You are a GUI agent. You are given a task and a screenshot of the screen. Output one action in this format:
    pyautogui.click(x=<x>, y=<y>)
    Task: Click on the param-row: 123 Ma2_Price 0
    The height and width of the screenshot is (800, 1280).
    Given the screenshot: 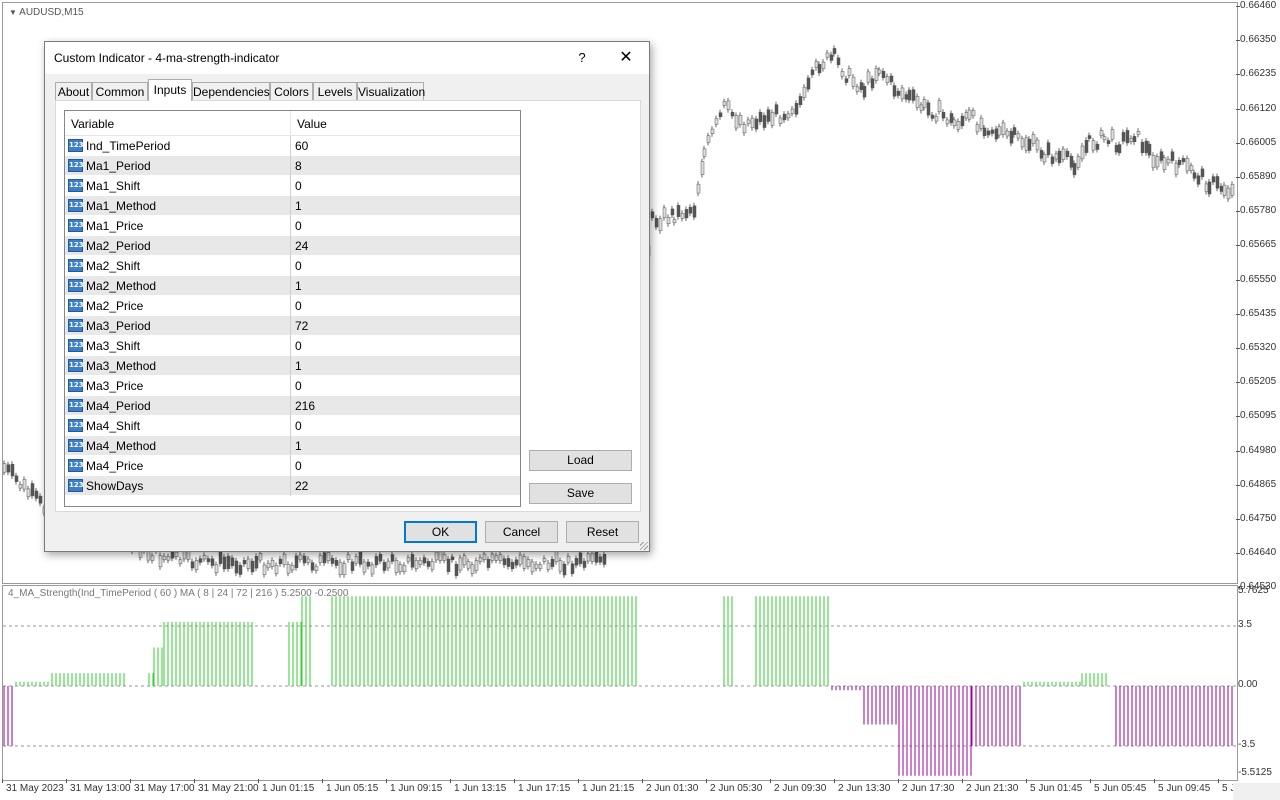 What is the action you would take?
    pyautogui.click(x=292, y=306)
    